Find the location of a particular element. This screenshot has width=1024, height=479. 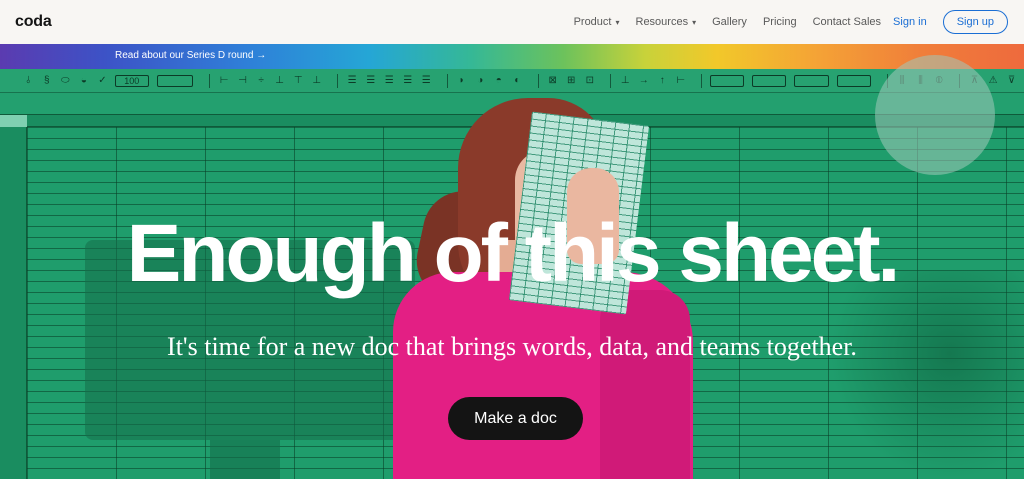

pink-sleeve is located at coordinates (645, 384).